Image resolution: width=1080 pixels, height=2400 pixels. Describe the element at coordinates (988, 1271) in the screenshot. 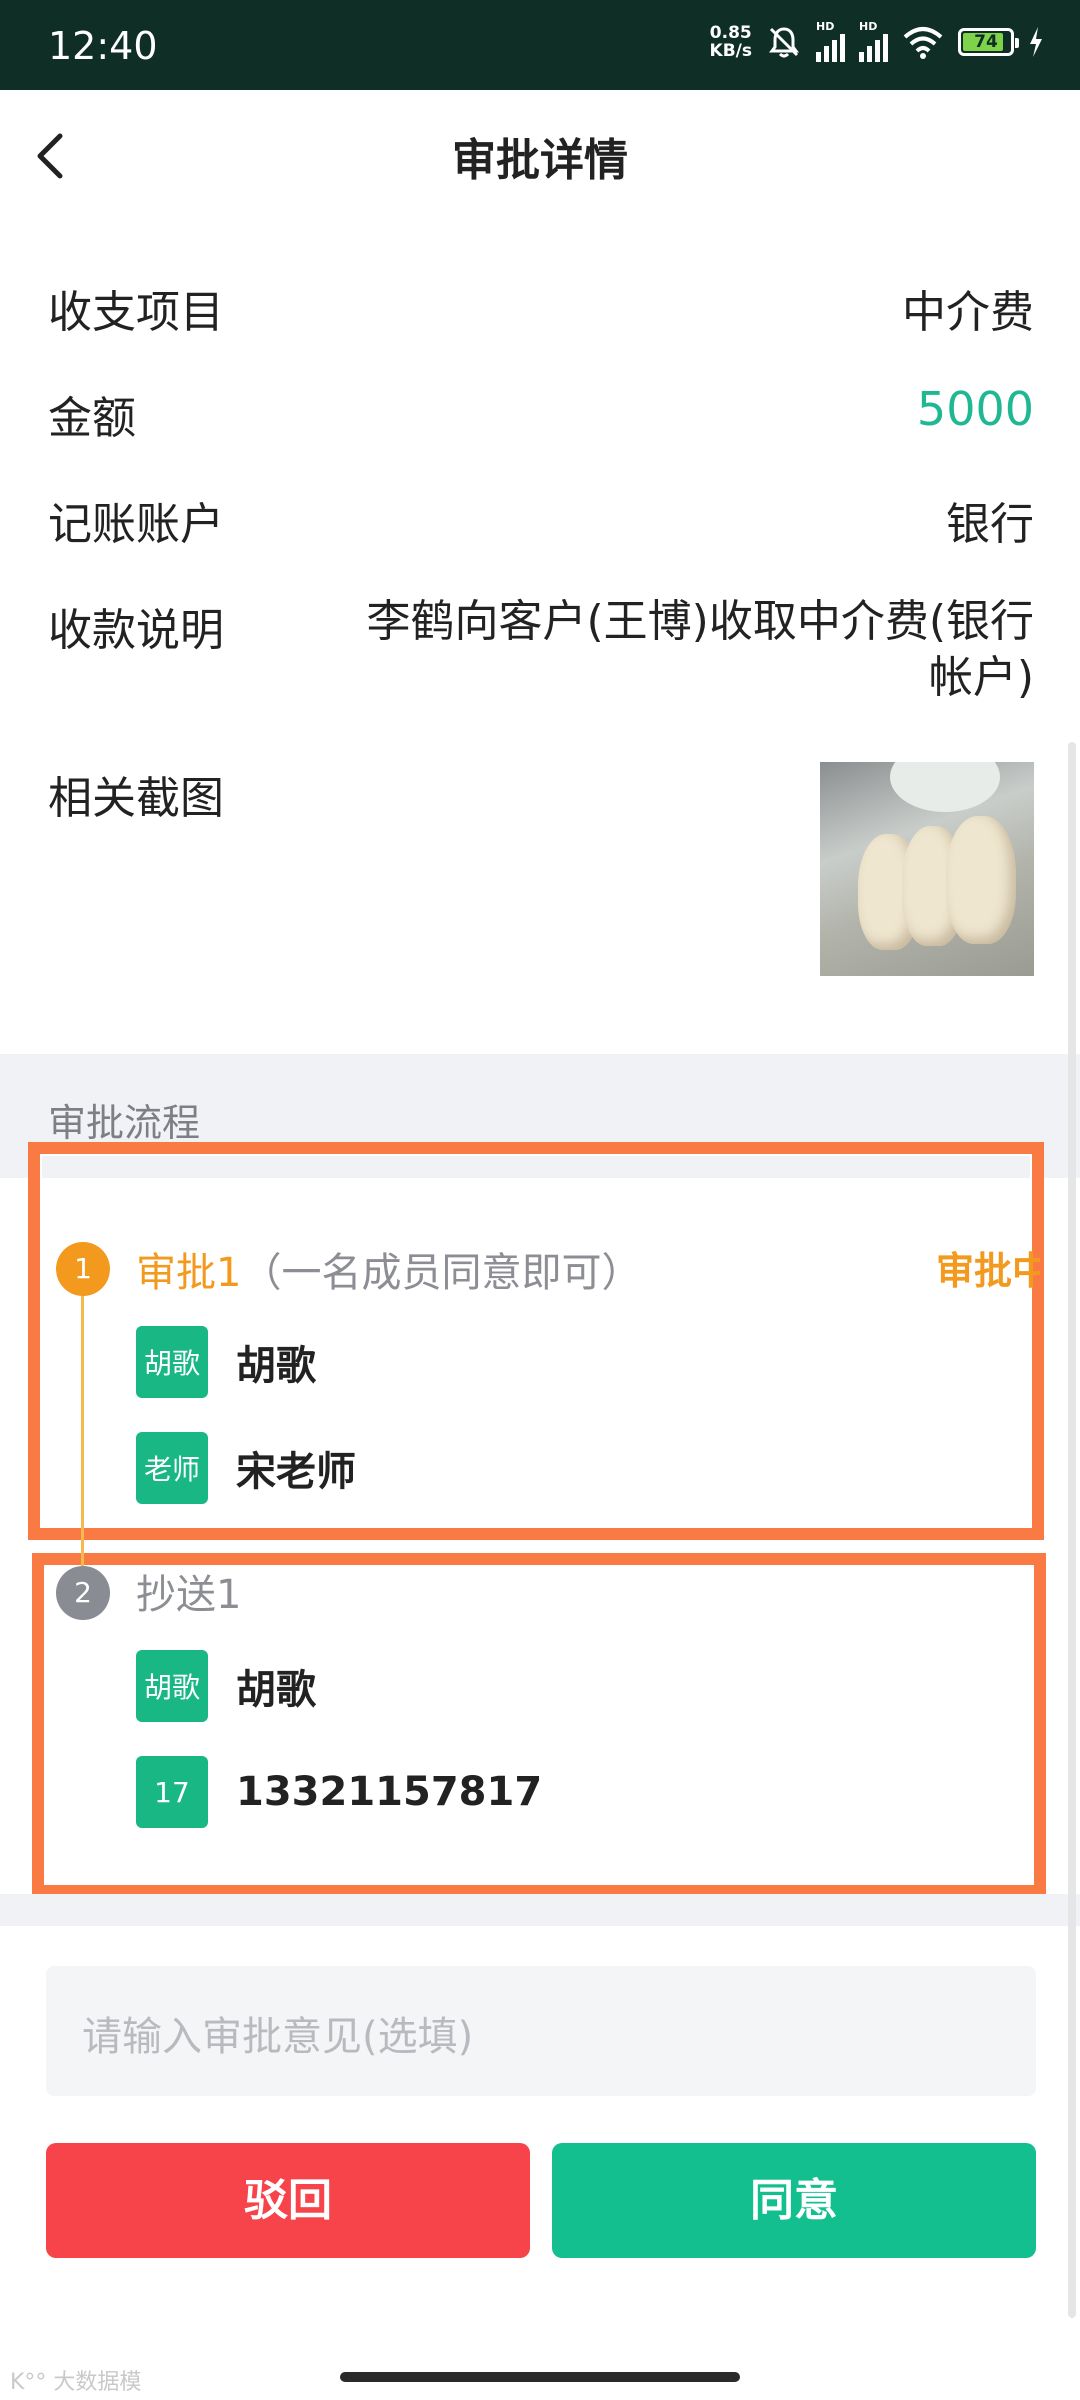

I see `step1-status: 审批中` at that location.